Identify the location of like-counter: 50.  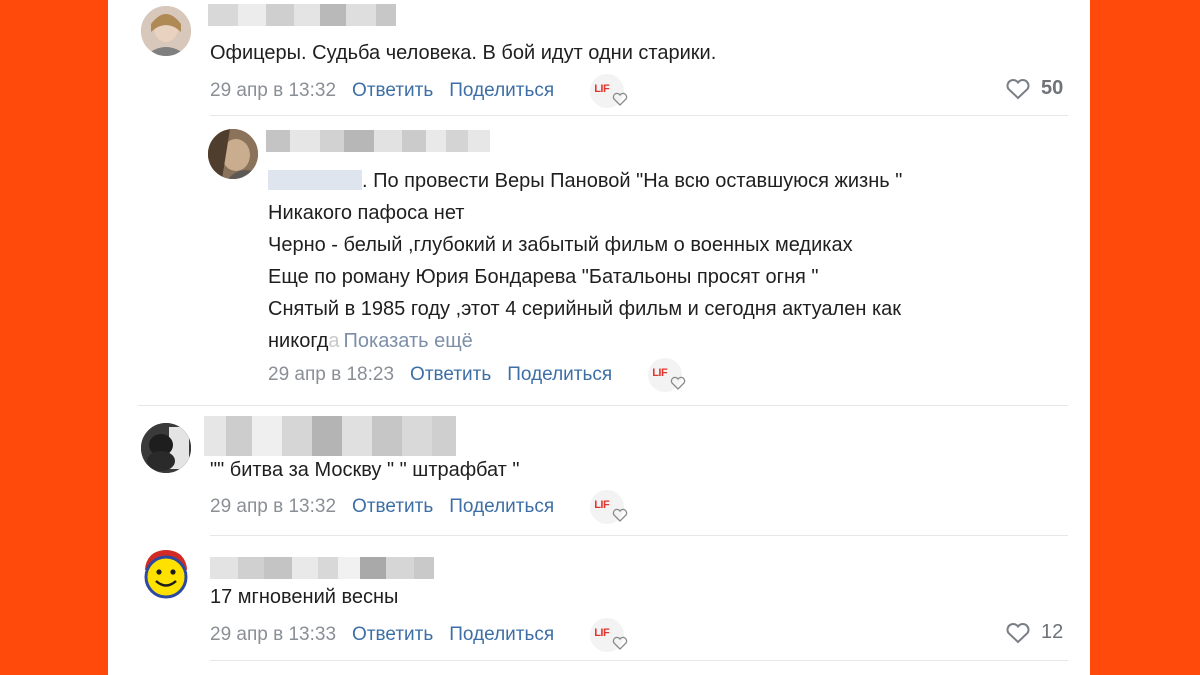
(1034, 88).